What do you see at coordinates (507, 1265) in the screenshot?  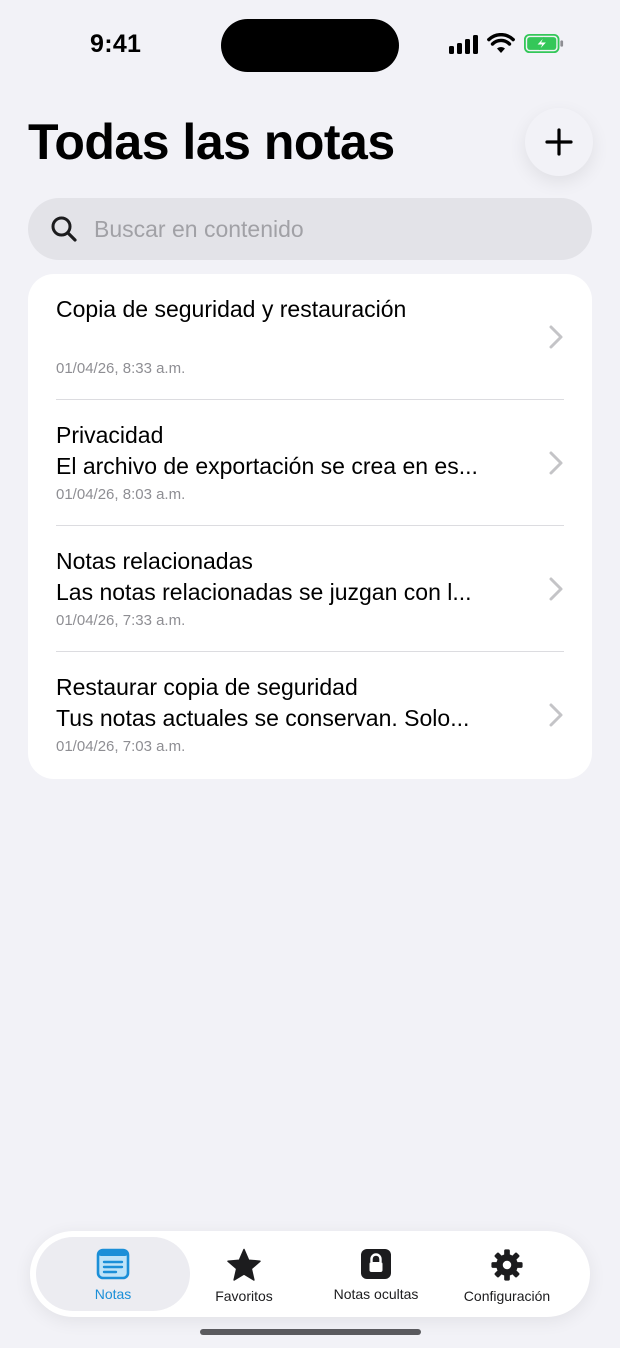 I see `gear-icon` at bounding box center [507, 1265].